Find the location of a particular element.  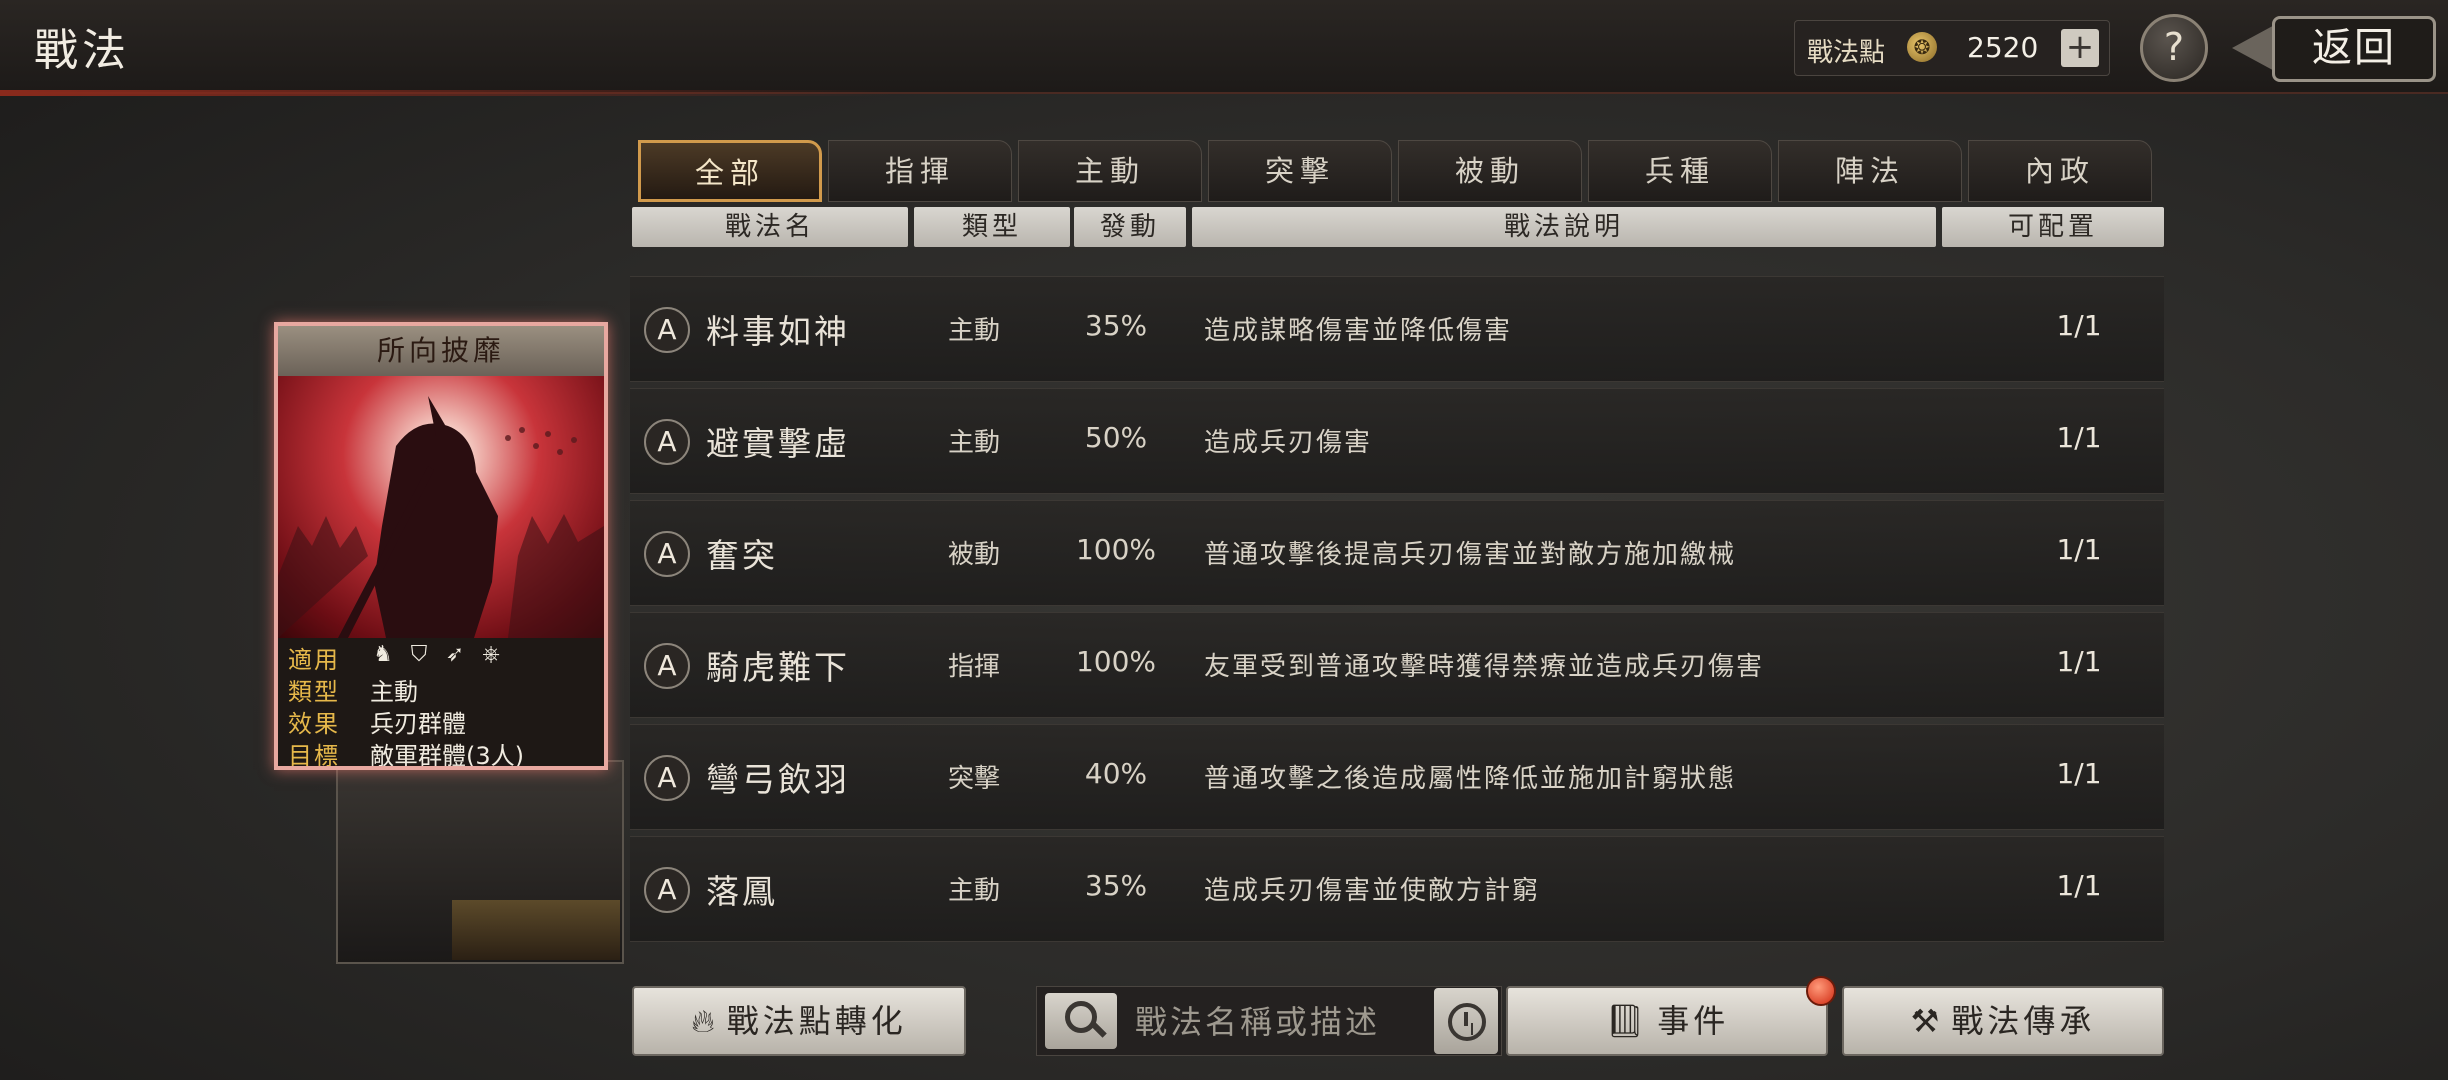

help-button: ? is located at coordinates (2174, 48).